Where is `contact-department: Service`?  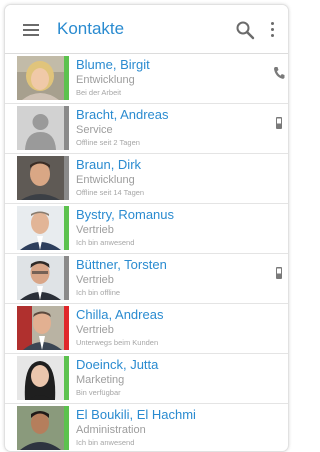
contact-department: Service is located at coordinates (94, 130).